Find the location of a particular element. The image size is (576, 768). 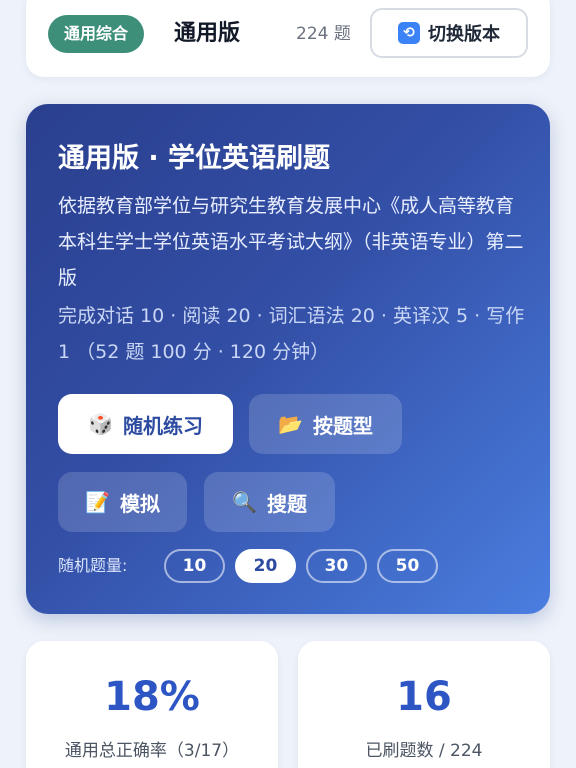

quantity-label: 随机题量: is located at coordinates (93, 565).